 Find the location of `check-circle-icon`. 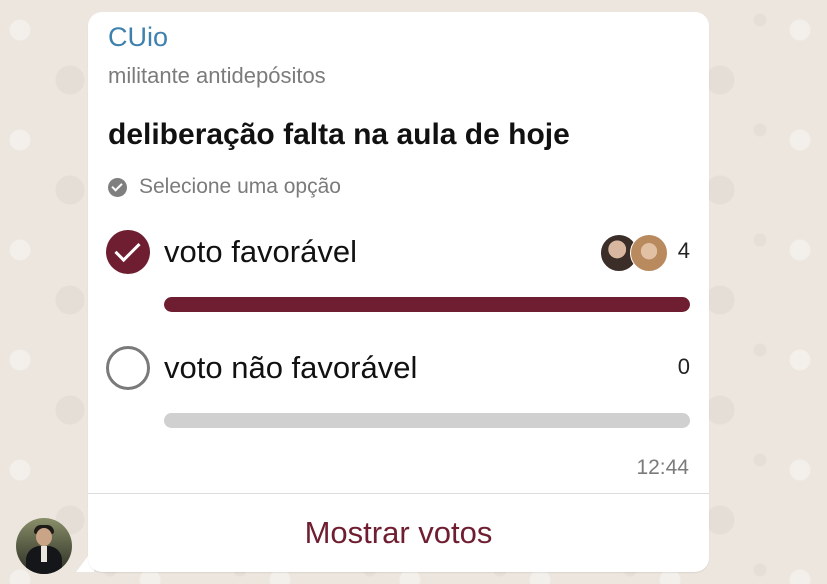

check-circle-icon is located at coordinates (117, 187).